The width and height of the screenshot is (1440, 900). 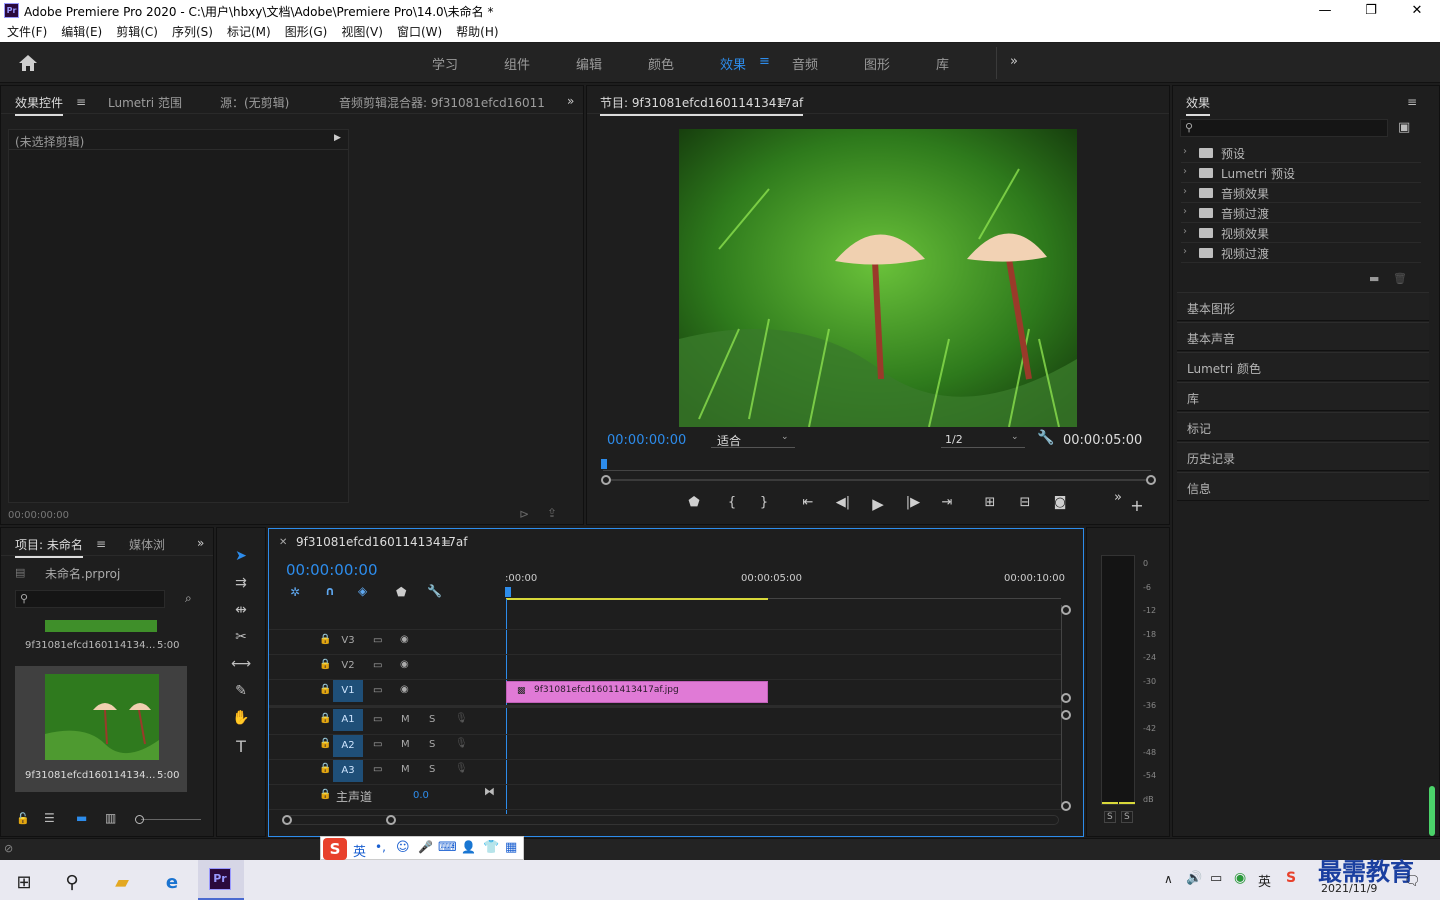 What do you see at coordinates (1216, 878) in the screenshot?
I see `network-icon: ▭` at bounding box center [1216, 878].